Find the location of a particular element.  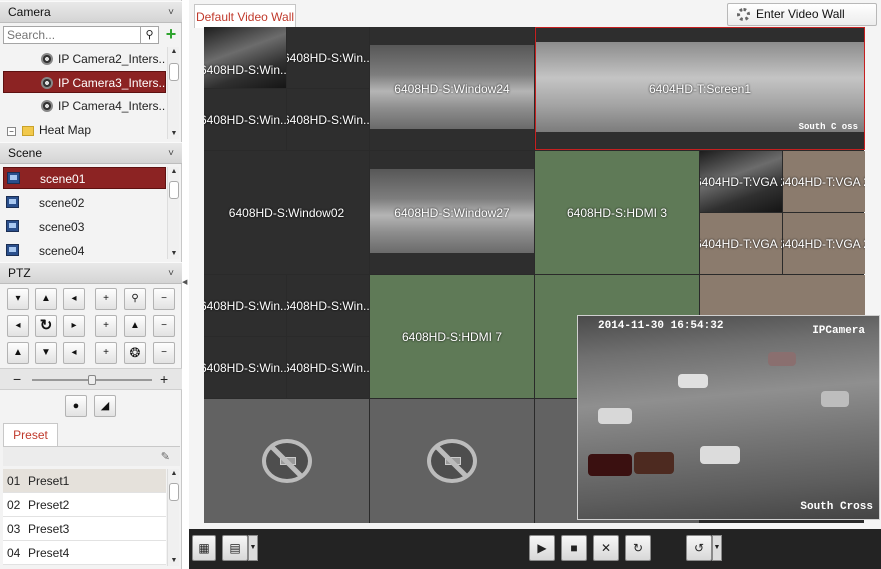

ptz-down-right-button: ◂ is located at coordinates (74, 353).